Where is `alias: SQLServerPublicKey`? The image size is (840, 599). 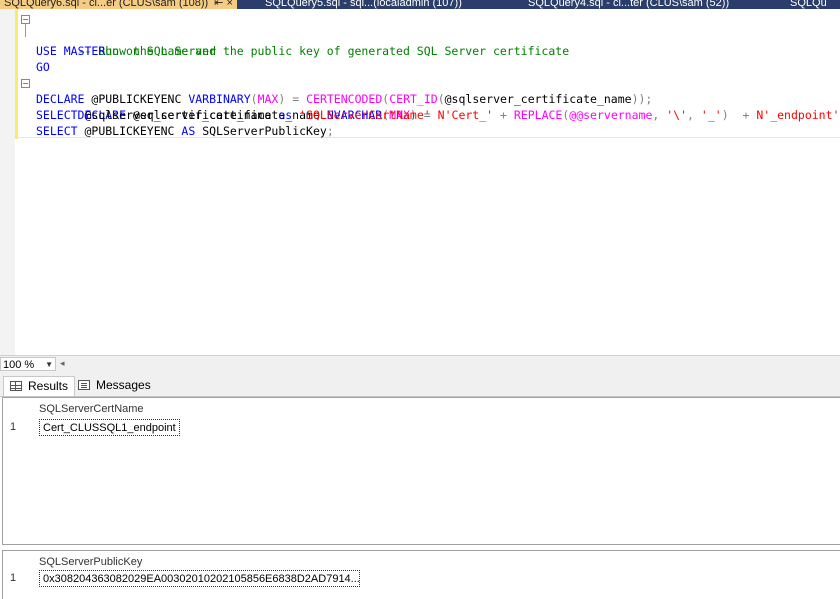 alias: SQLServerPublicKey is located at coordinates (261, 131).